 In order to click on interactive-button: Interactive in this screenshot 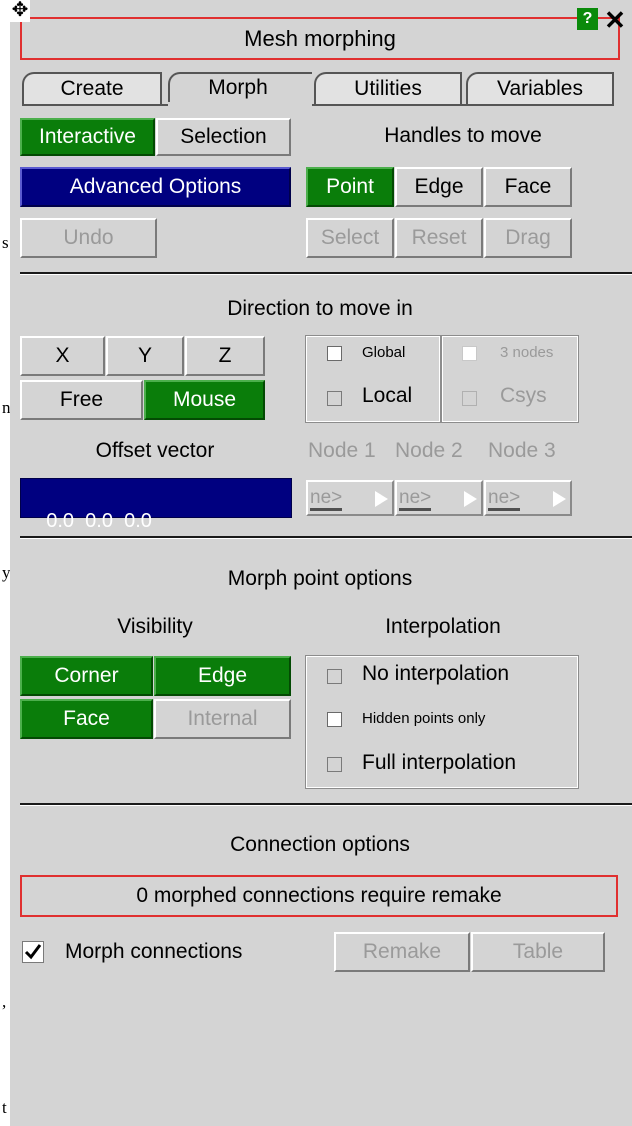, I will do `click(87, 137)`.